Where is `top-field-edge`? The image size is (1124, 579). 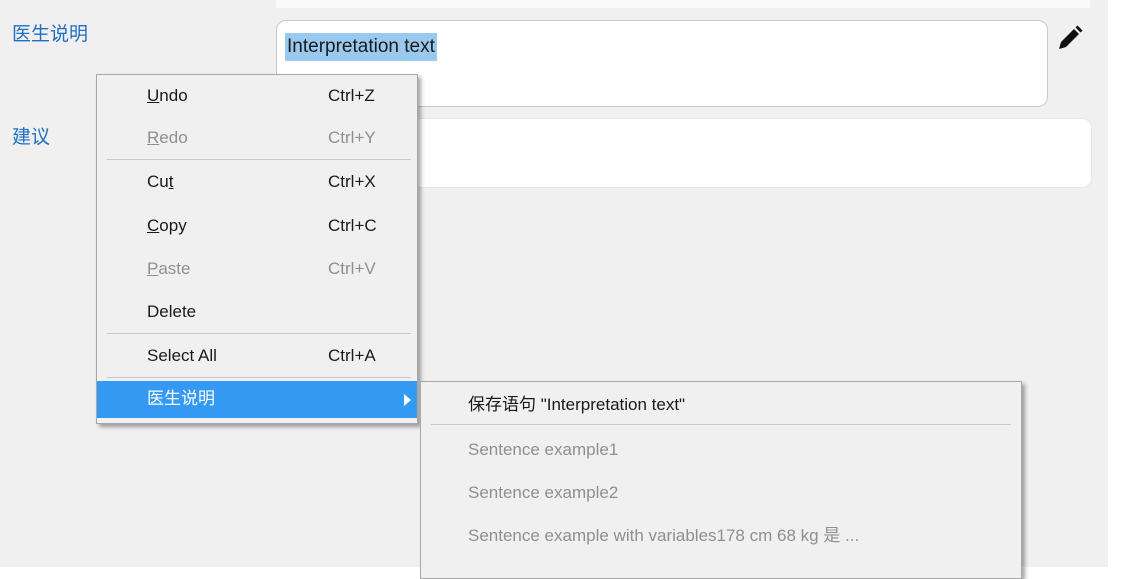
top-field-edge is located at coordinates (683, 4).